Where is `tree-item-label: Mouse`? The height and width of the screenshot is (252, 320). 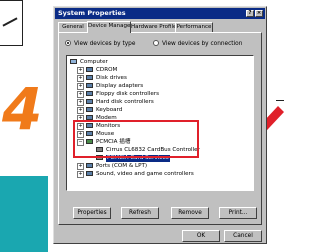 tree-item-label: Mouse is located at coordinates (105, 134).